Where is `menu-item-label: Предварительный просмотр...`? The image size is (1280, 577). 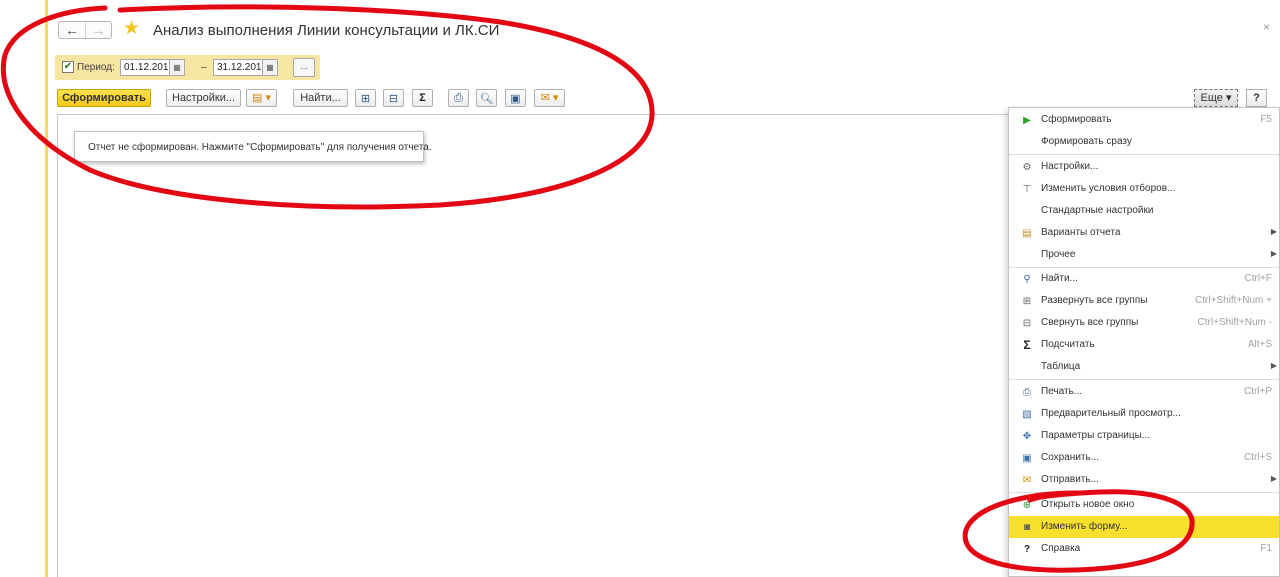
menu-item-label: Предварительный просмотр... is located at coordinates (1111, 413).